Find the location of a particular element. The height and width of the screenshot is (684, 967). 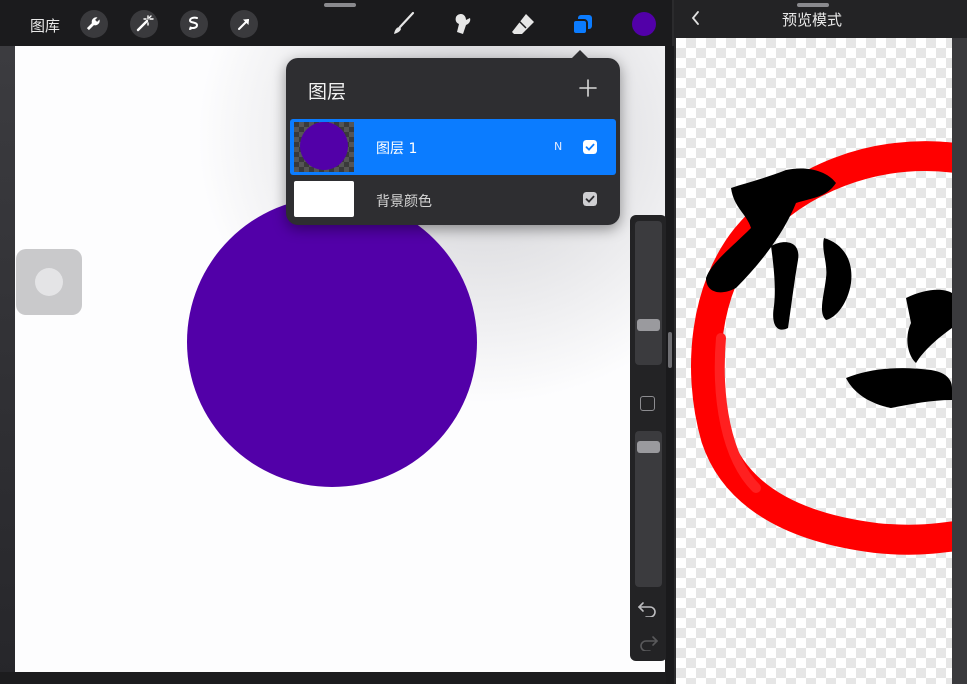

layer-row-background-color: 背景颜色 is located at coordinates (453, 199).